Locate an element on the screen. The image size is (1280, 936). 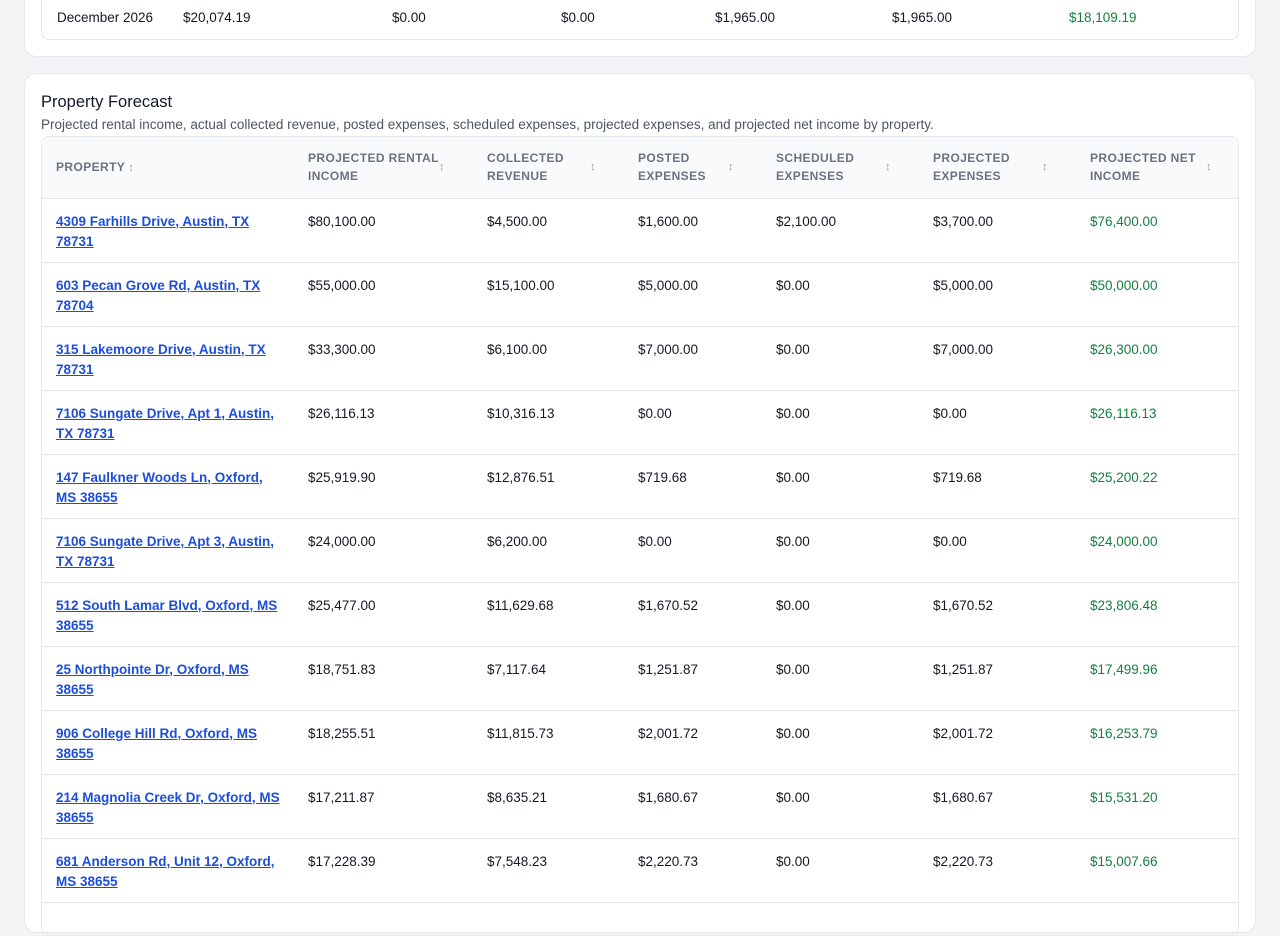
posted-expenses-cell: $5,000.00 is located at coordinates (668, 285).